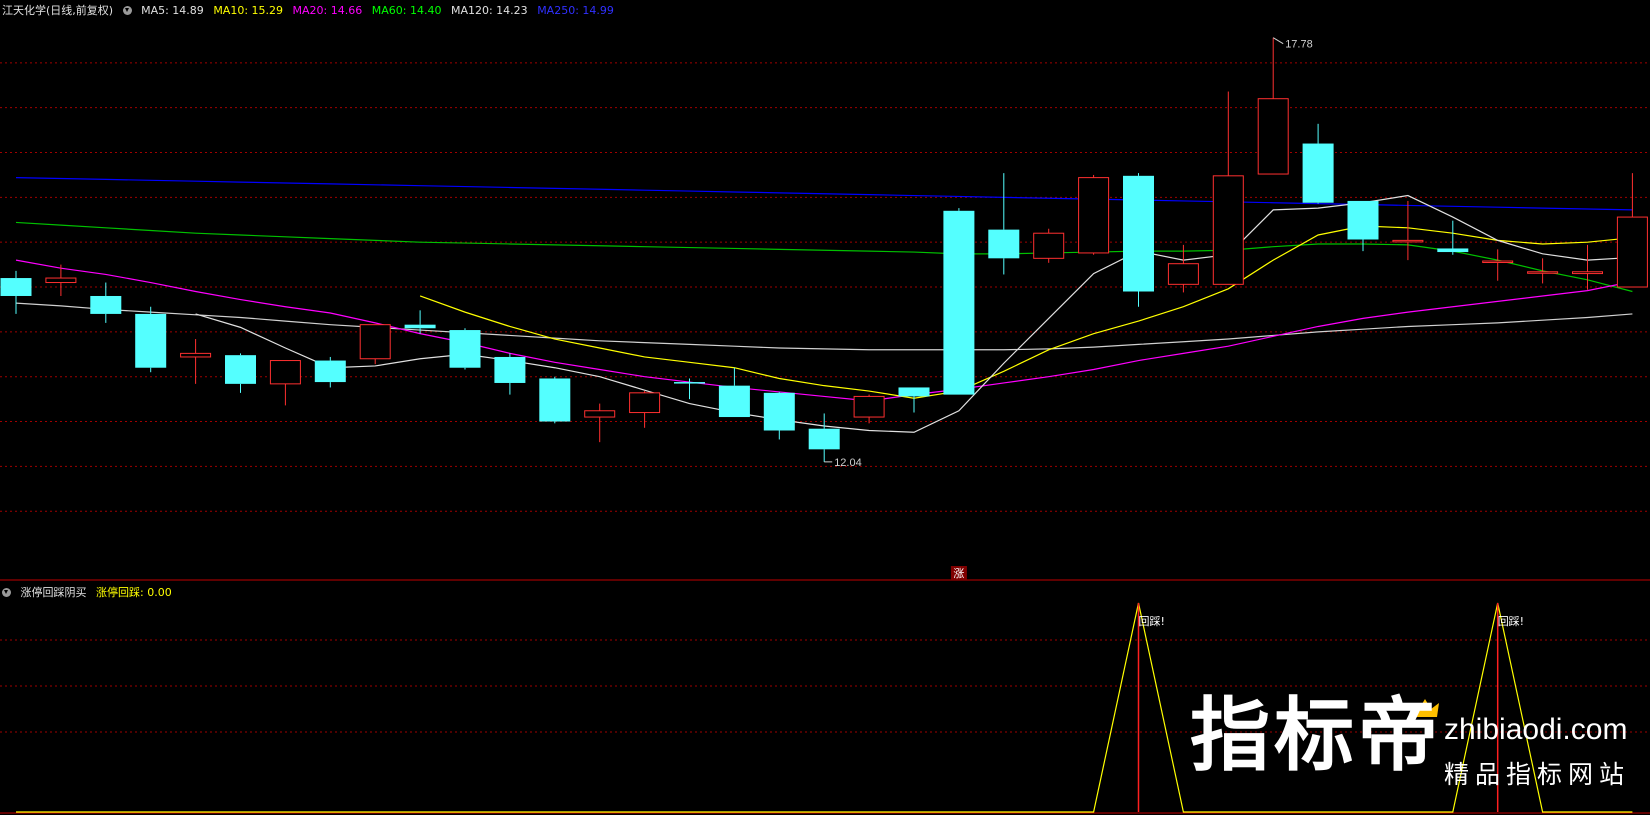 The width and height of the screenshot is (1650, 815). Describe the element at coordinates (1278, 41) in the screenshot. I see `high-arrow-line` at that location.